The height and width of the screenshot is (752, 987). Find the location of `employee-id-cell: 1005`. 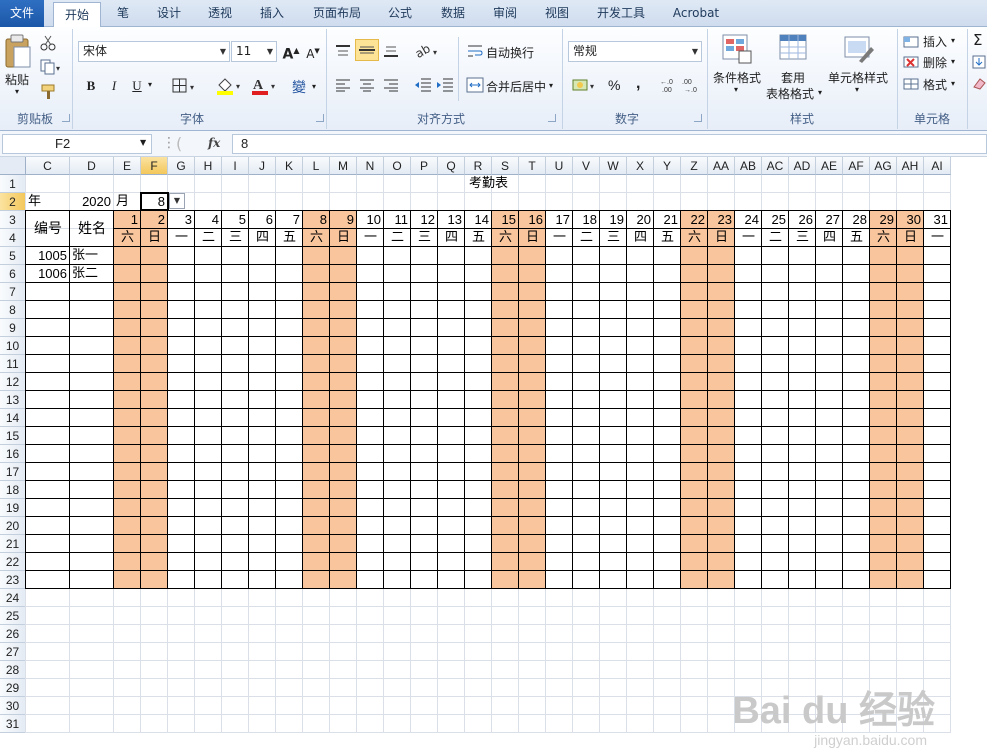

employee-id-cell: 1005 is located at coordinates (48, 256).